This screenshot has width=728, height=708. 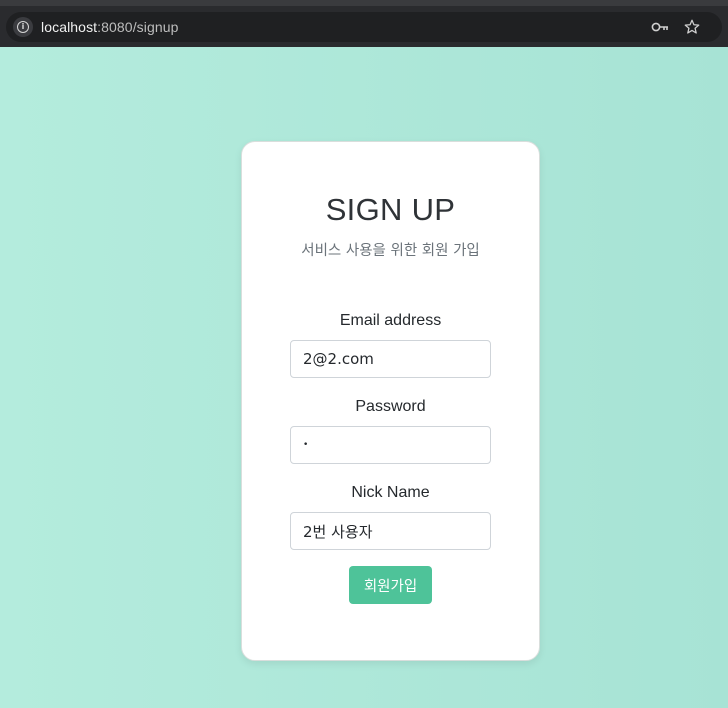 What do you see at coordinates (390, 320) in the screenshot?
I see `email-label: Email address` at bounding box center [390, 320].